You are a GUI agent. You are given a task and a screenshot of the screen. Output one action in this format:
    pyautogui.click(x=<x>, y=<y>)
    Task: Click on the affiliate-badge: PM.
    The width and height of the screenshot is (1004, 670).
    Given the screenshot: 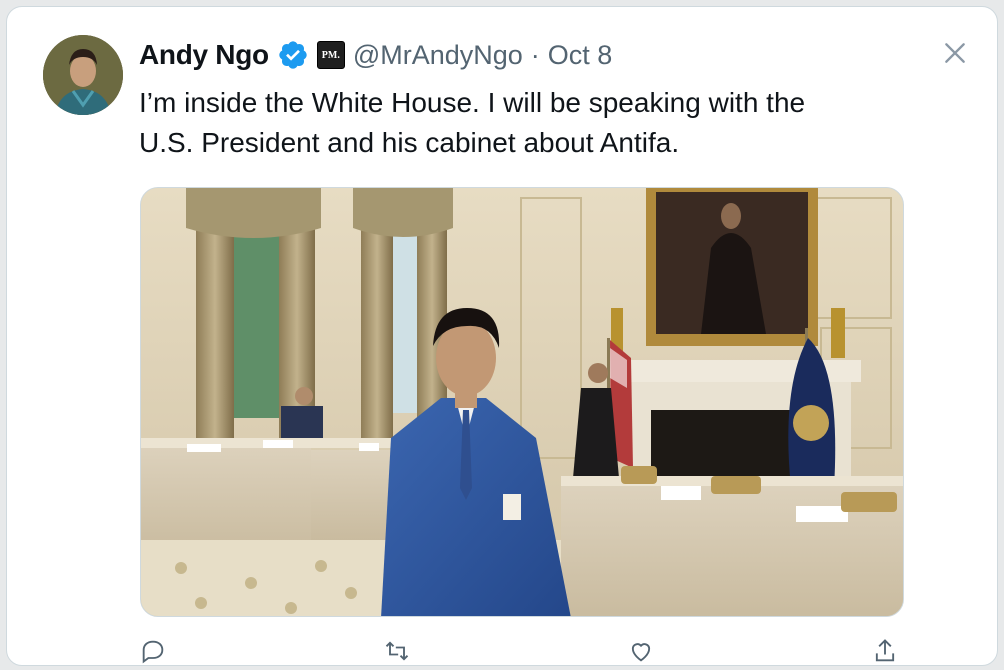 What is the action you would take?
    pyautogui.click(x=330, y=55)
    